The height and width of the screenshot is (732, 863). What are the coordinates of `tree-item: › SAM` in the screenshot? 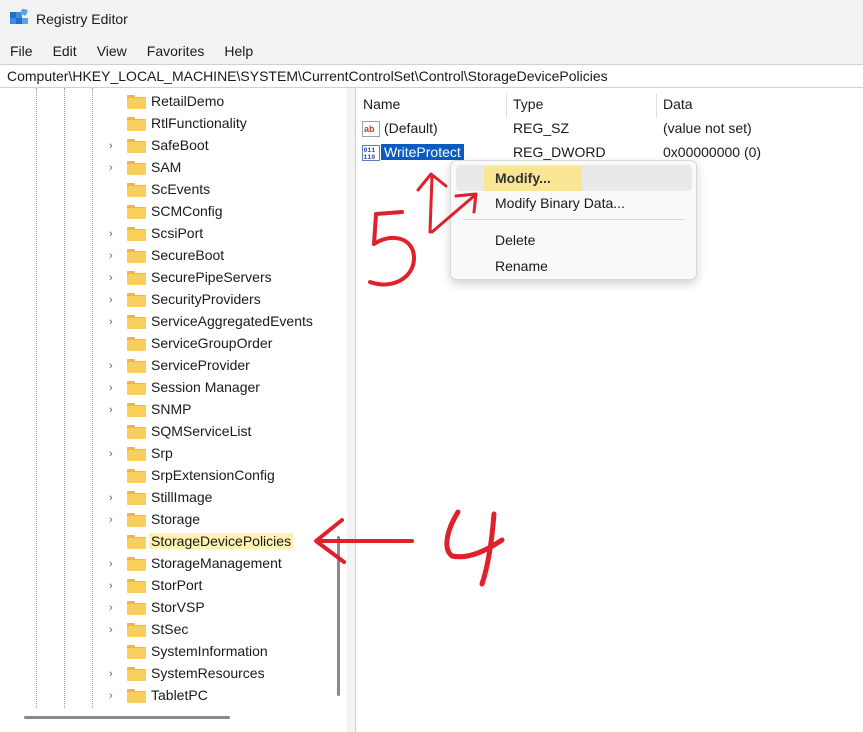 It's located at (167, 168).